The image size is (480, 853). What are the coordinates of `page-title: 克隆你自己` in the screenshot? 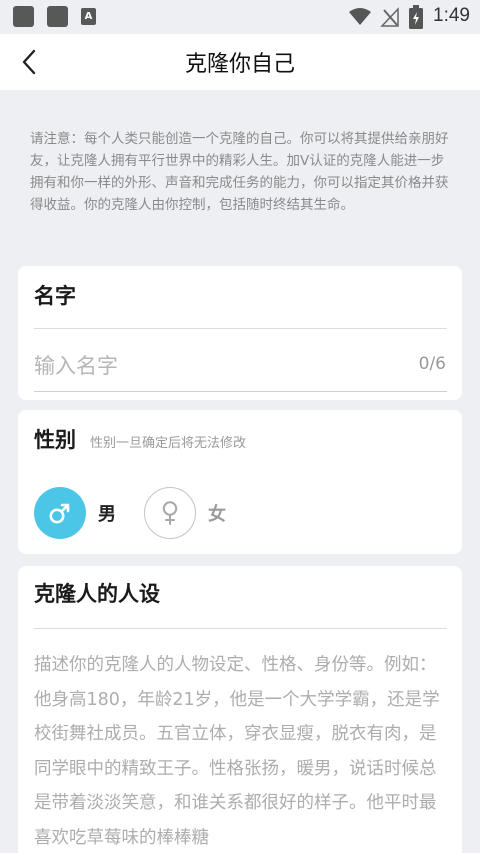 It's located at (239, 64).